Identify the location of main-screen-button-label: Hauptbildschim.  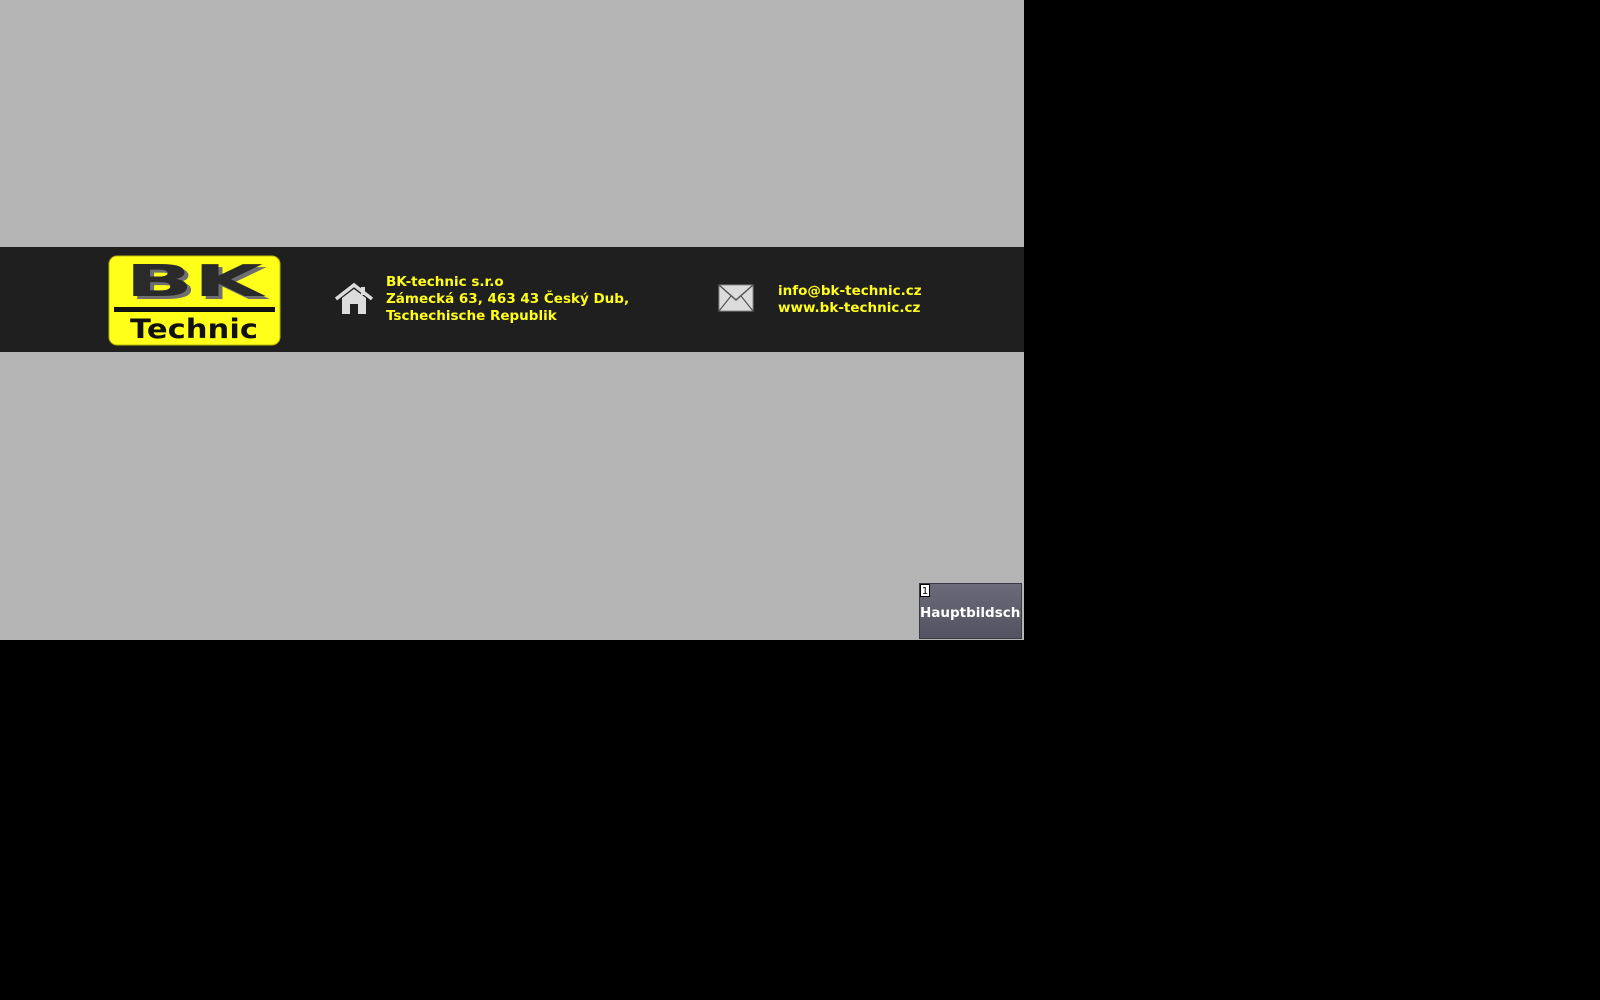
(970, 613).